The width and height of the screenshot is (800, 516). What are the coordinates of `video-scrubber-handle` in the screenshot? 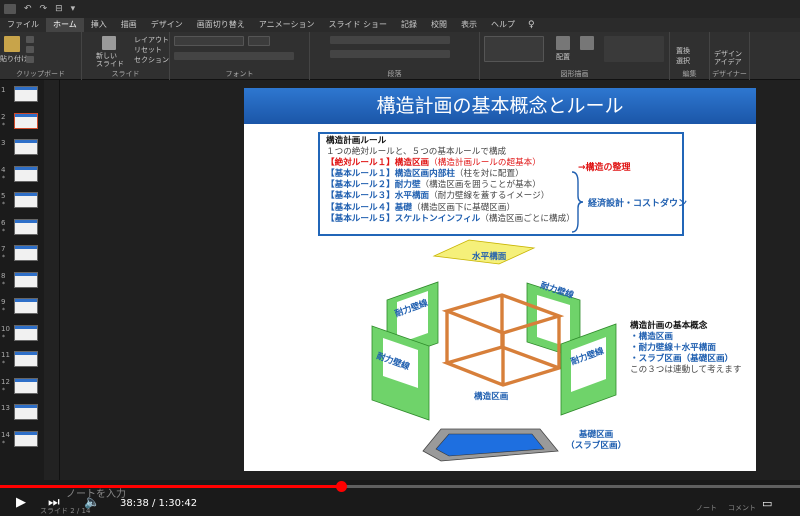 It's located at (341, 486).